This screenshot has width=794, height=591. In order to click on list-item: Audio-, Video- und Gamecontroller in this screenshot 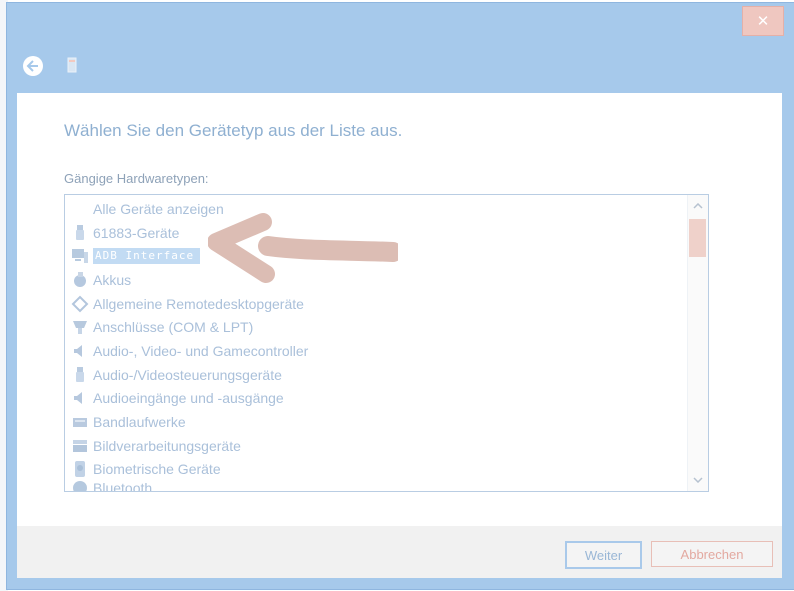, I will do `click(375, 351)`.